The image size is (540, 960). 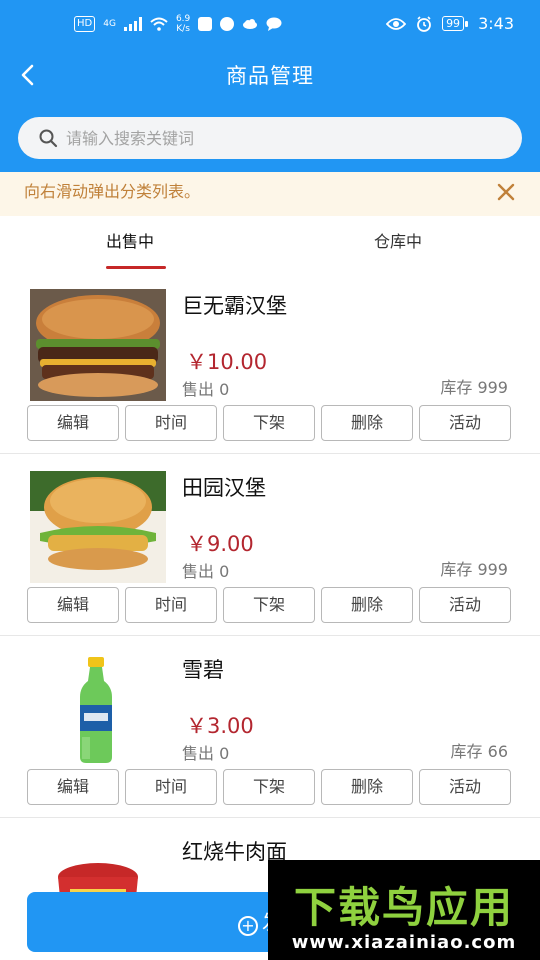 I want to click on battery-icon: 99, so click(x=455, y=23).